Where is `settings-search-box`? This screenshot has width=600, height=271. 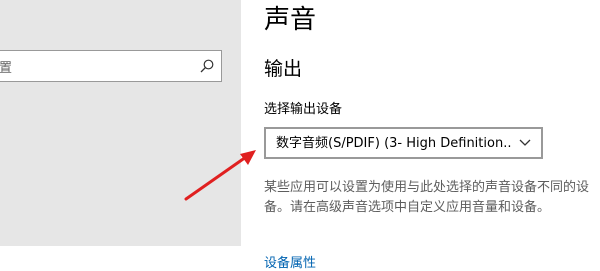
settings-search-box is located at coordinates (111, 66).